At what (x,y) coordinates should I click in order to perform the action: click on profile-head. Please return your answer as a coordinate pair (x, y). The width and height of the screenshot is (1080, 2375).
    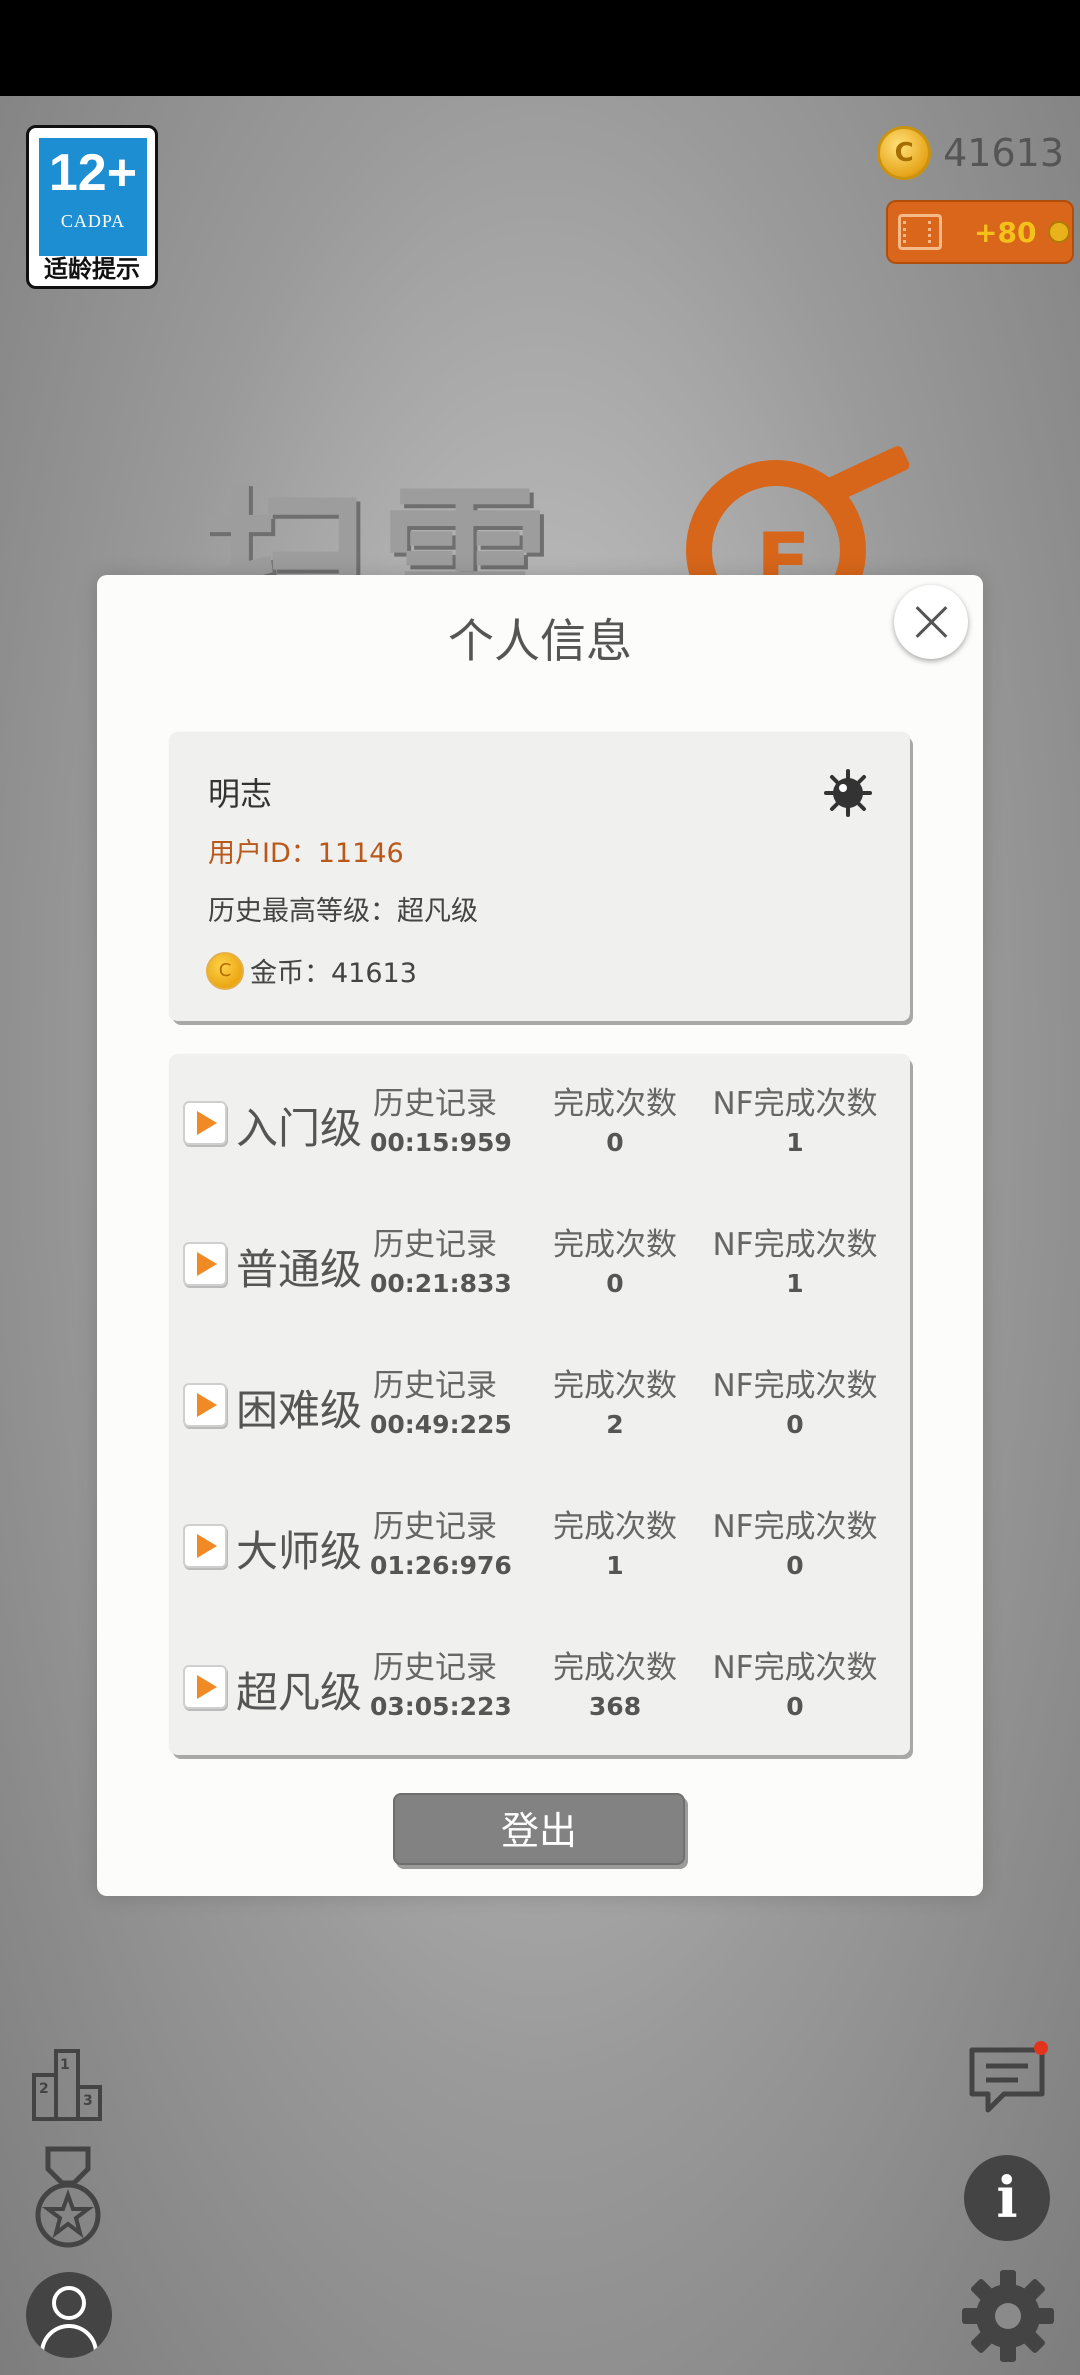
    Looking at the image, I should click on (69, 2303).